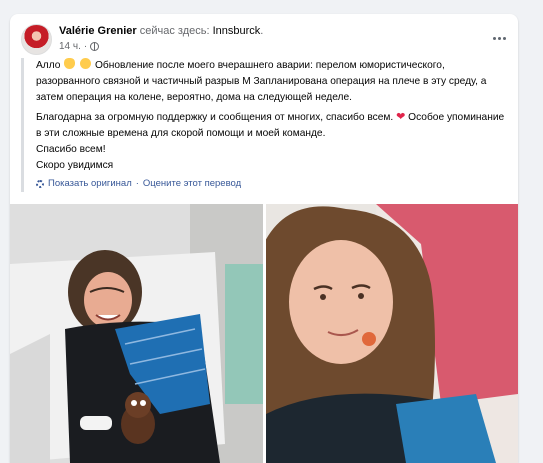  I want to click on post-timestamp-row: 14 ч. ·, so click(79, 46).